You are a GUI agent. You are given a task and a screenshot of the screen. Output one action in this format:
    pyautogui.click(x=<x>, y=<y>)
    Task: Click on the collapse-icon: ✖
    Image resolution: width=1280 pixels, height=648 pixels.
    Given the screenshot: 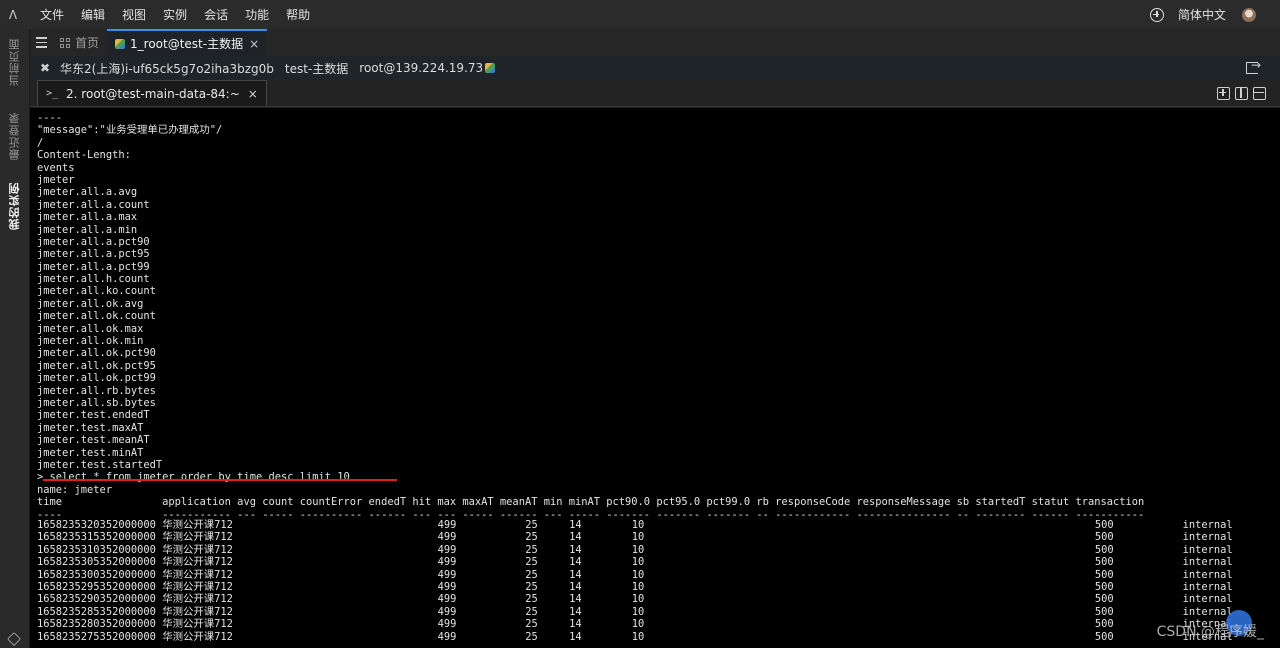 What is the action you would take?
    pyautogui.click(x=45, y=68)
    